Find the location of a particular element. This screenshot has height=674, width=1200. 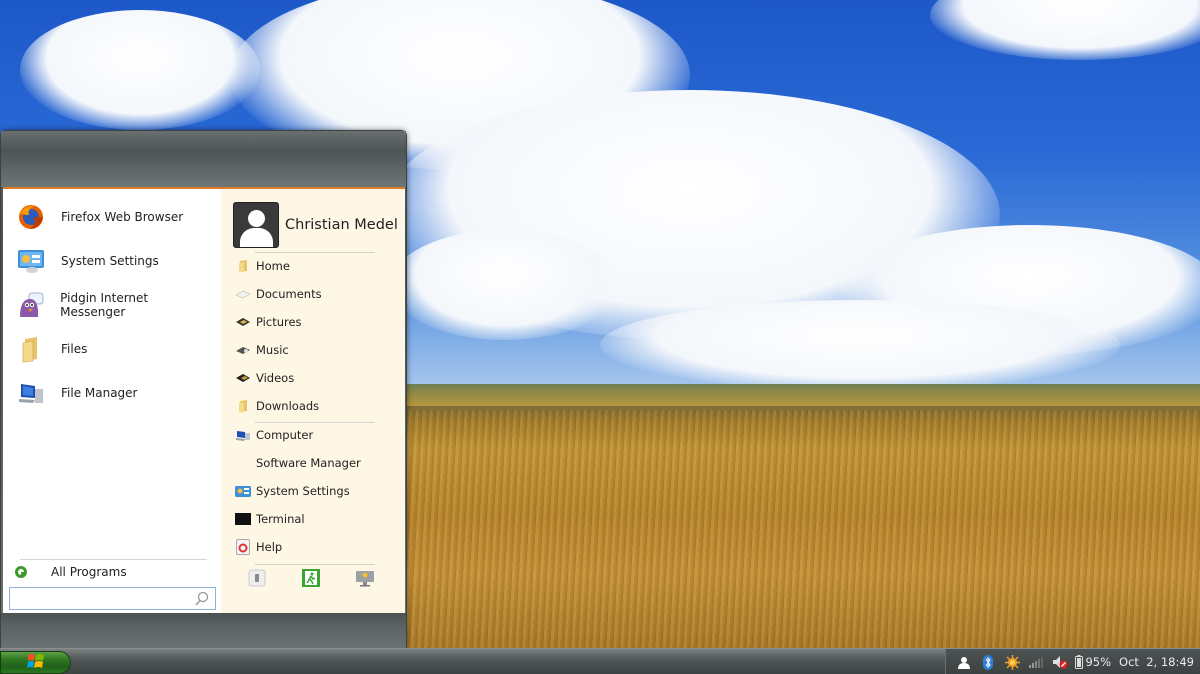

app-label: File Manager is located at coordinates (99, 393).